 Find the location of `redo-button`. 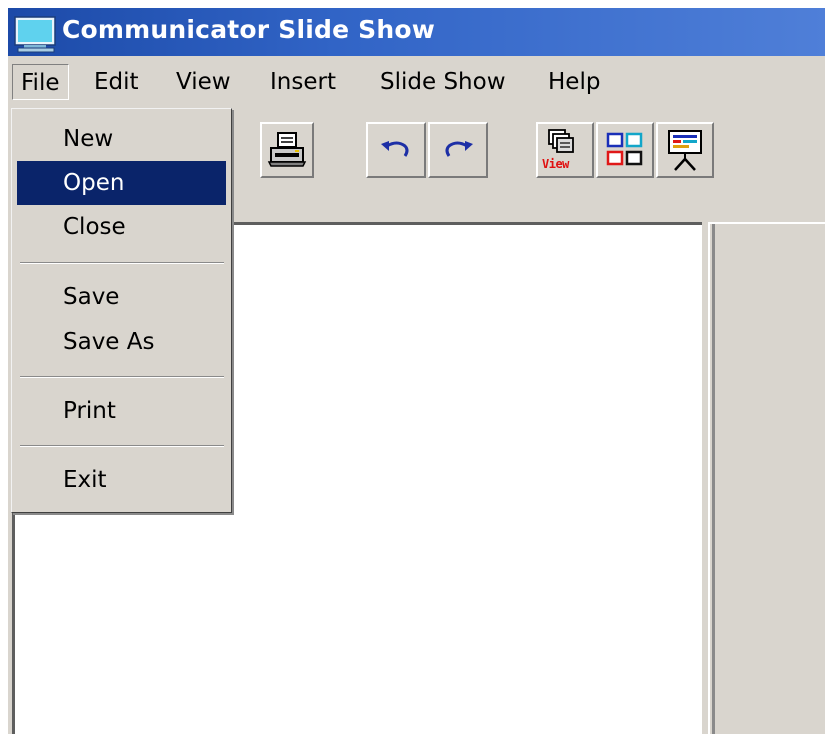

redo-button is located at coordinates (458, 150).